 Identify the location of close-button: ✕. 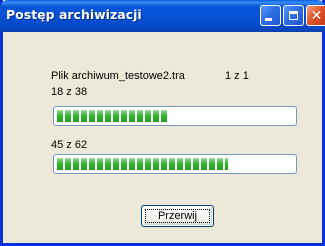
(315, 15).